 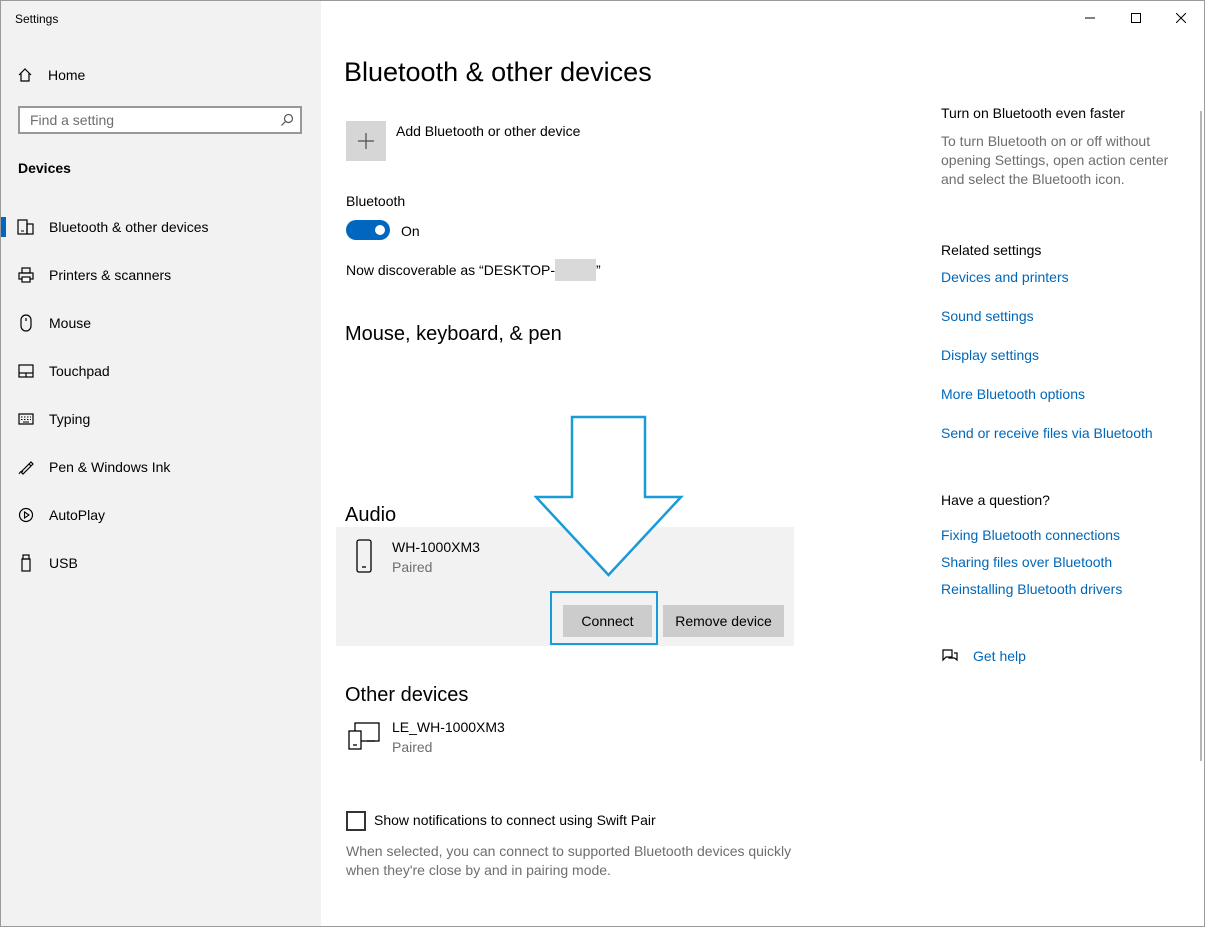 What do you see at coordinates (991, 250) in the screenshot?
I see `related-settings-title: Related settings` at bounding box center [991, 250].